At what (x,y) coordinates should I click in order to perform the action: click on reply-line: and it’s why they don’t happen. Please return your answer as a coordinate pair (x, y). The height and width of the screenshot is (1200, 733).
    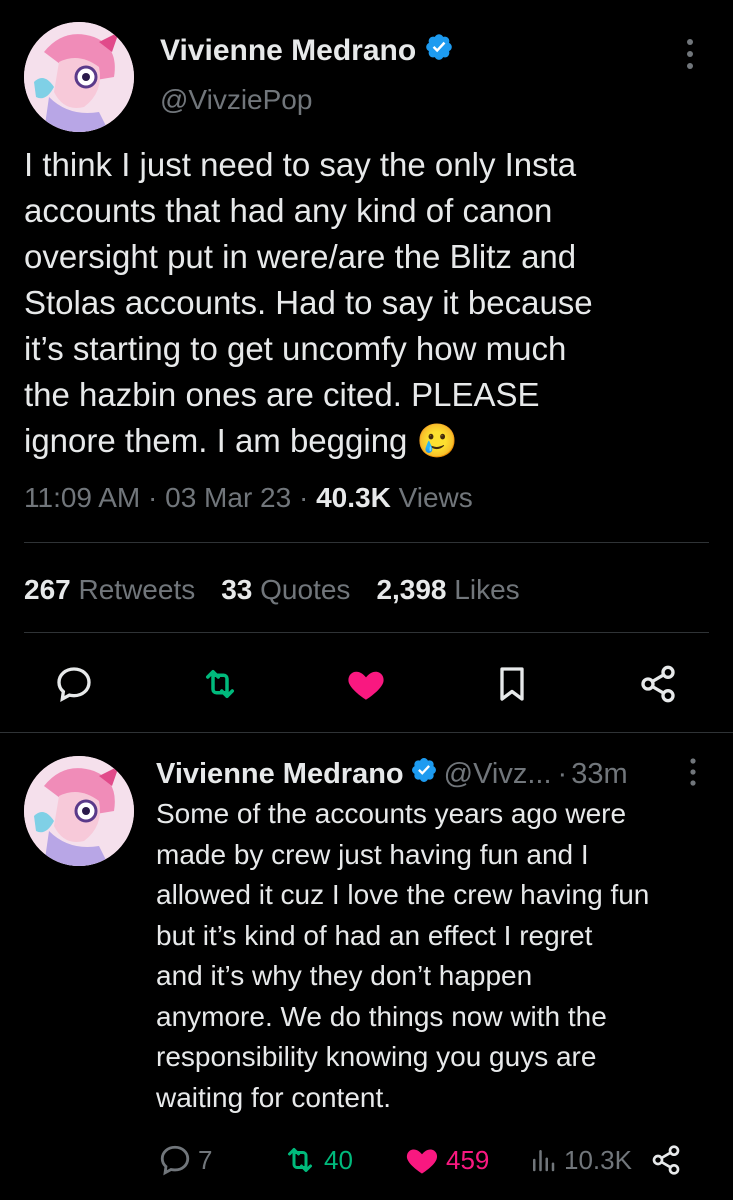
    Looking at the image, I should click on (344, 975).